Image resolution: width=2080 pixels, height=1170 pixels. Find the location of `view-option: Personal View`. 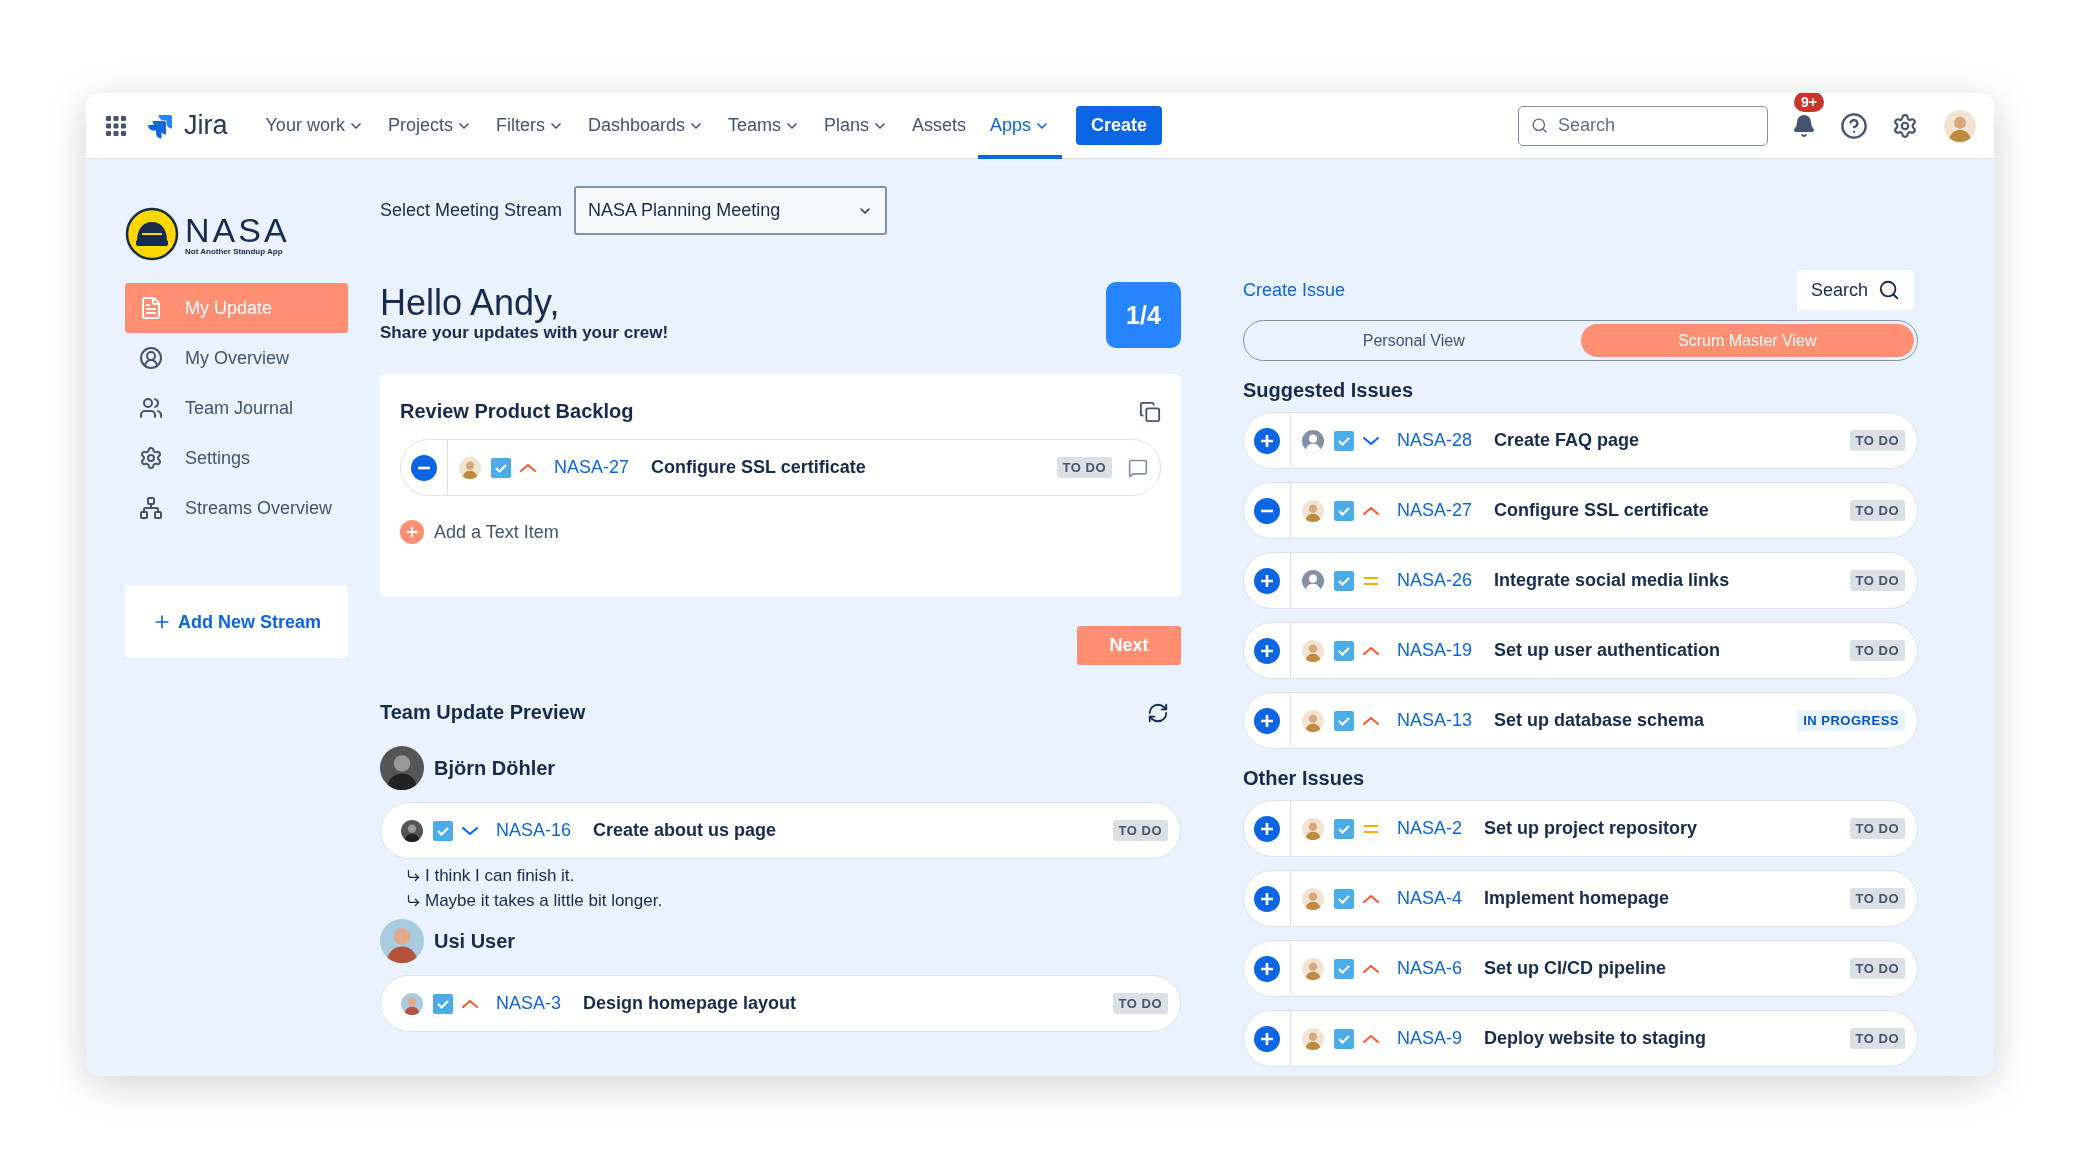

view-option: Personal View is located at coordinates (1414, 340).